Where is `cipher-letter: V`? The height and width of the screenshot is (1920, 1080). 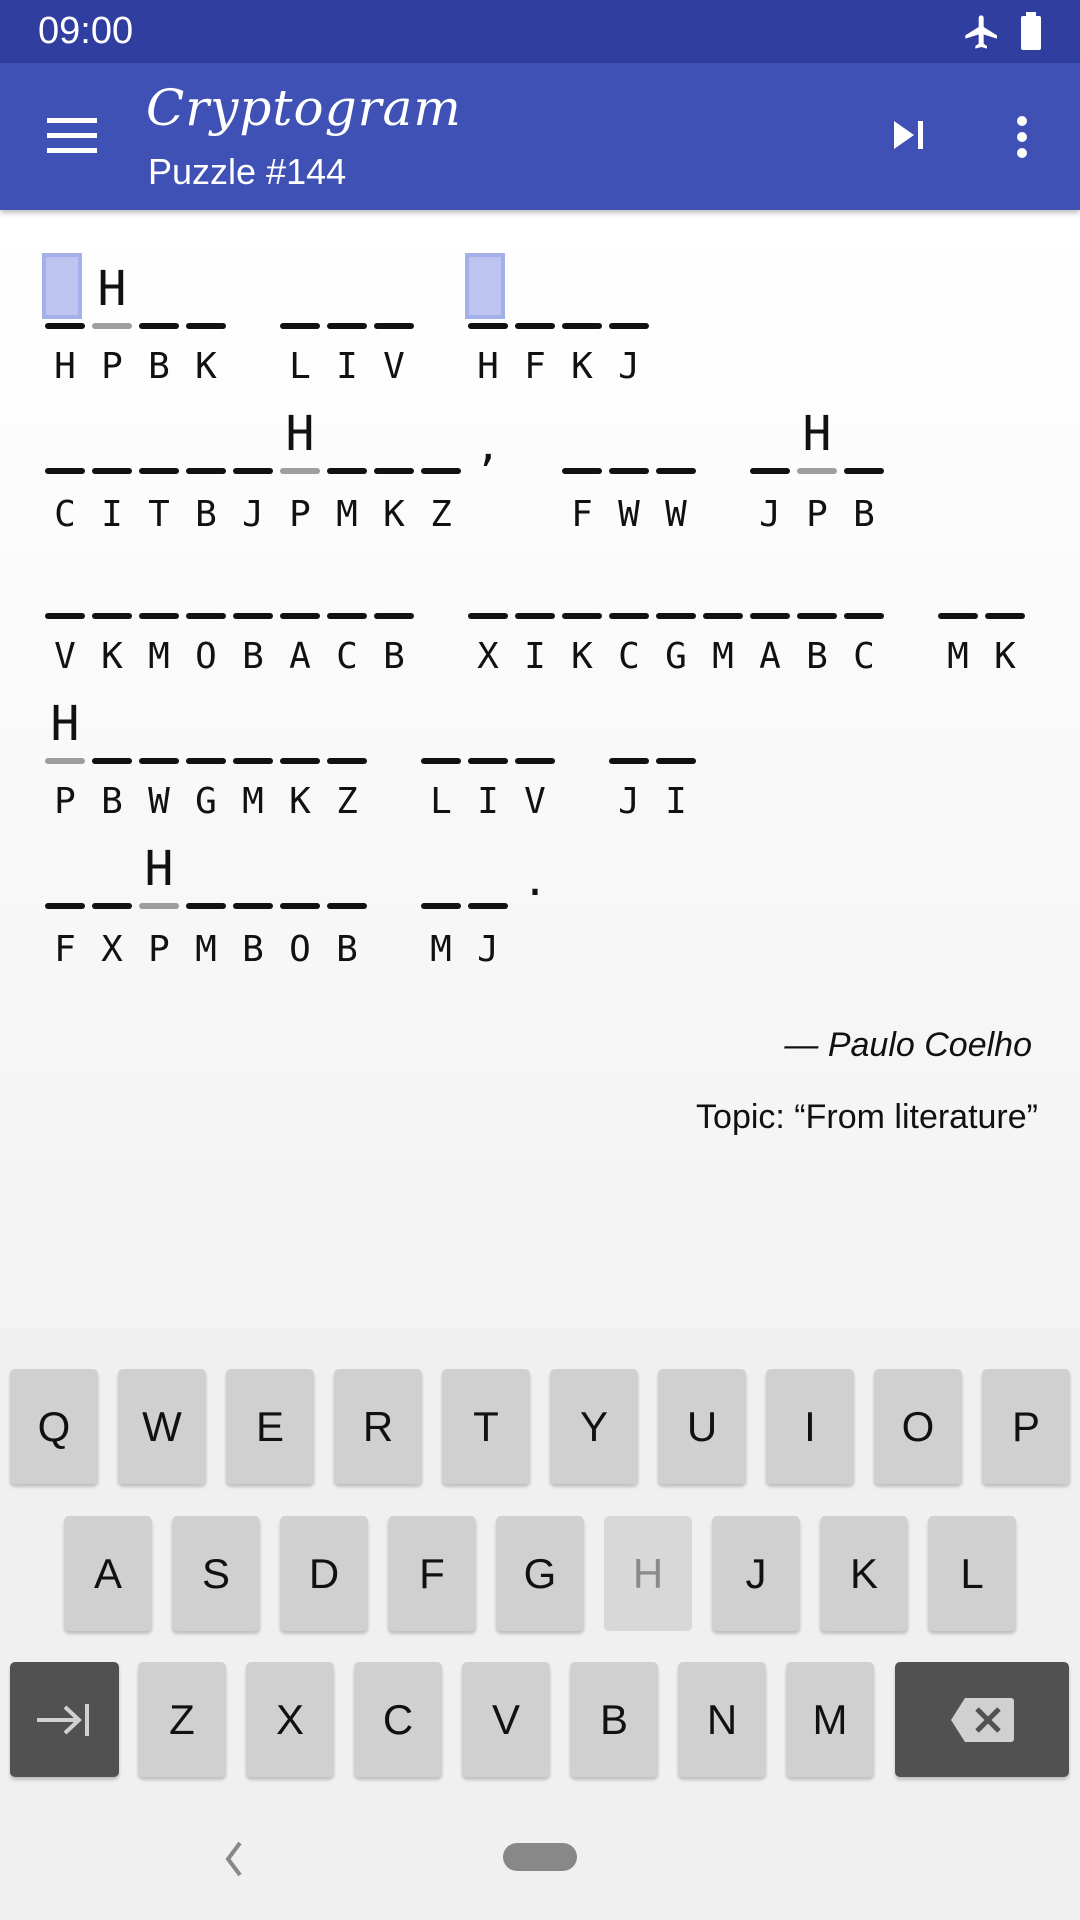
cipher-letter: V is located at coordinates (535, 801).